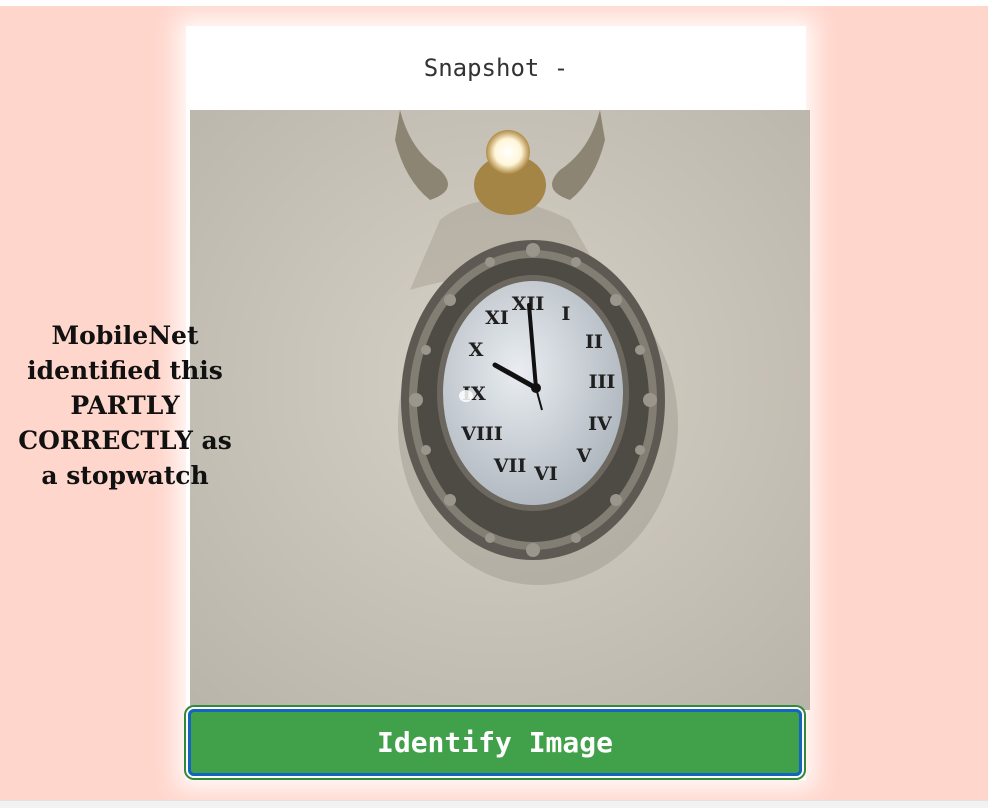 The width and height of the screenshot is (988, 808). Describe the element at coordinates (566, 314) in the screenshot. I see `svg-text: I` at that location.